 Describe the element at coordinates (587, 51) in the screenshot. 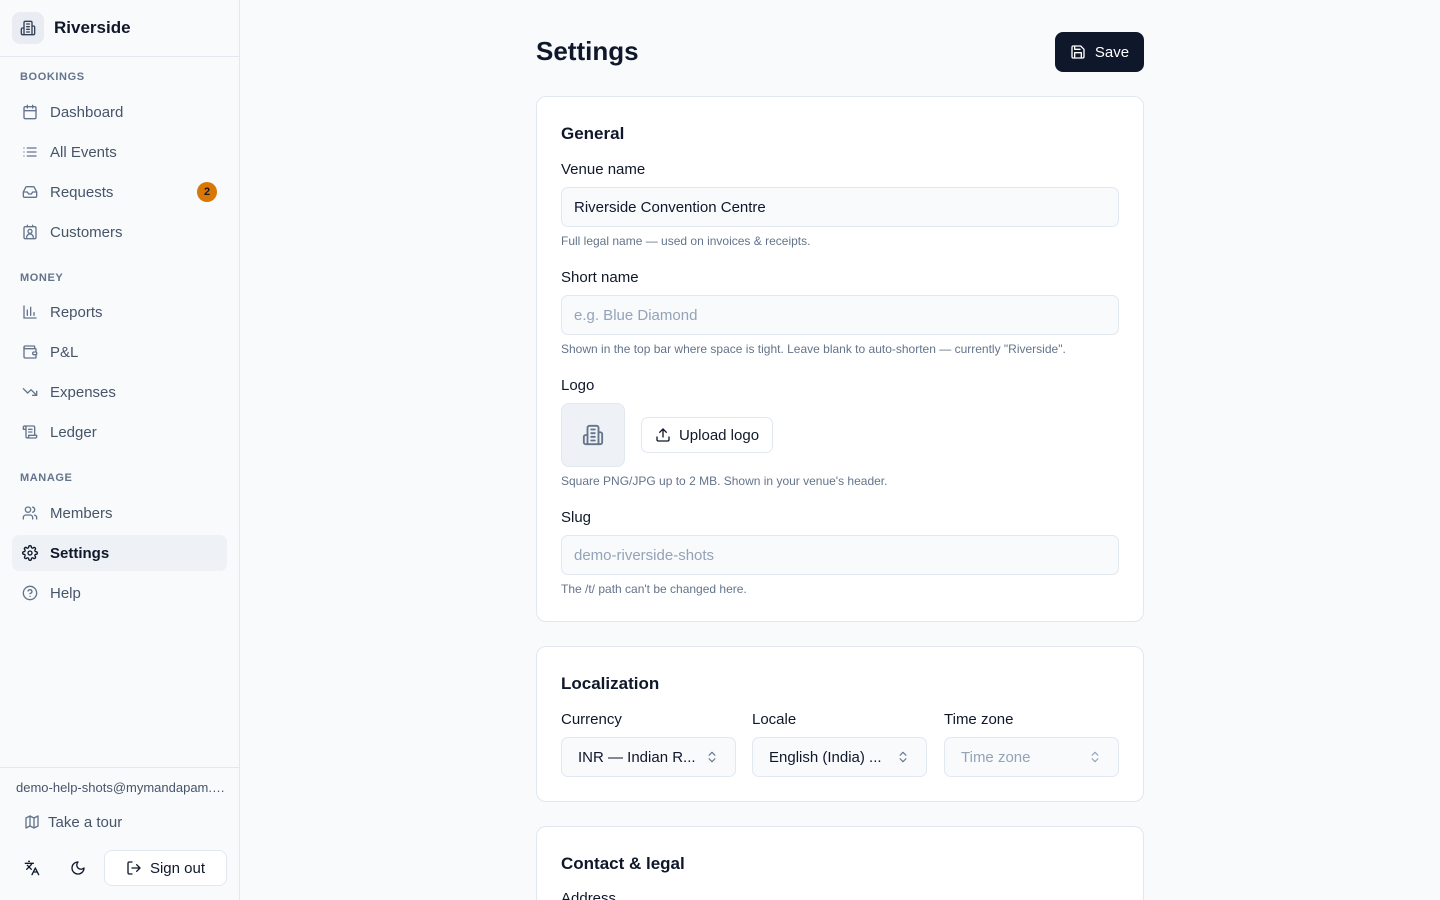

I see `page-title: Settings` at that location.